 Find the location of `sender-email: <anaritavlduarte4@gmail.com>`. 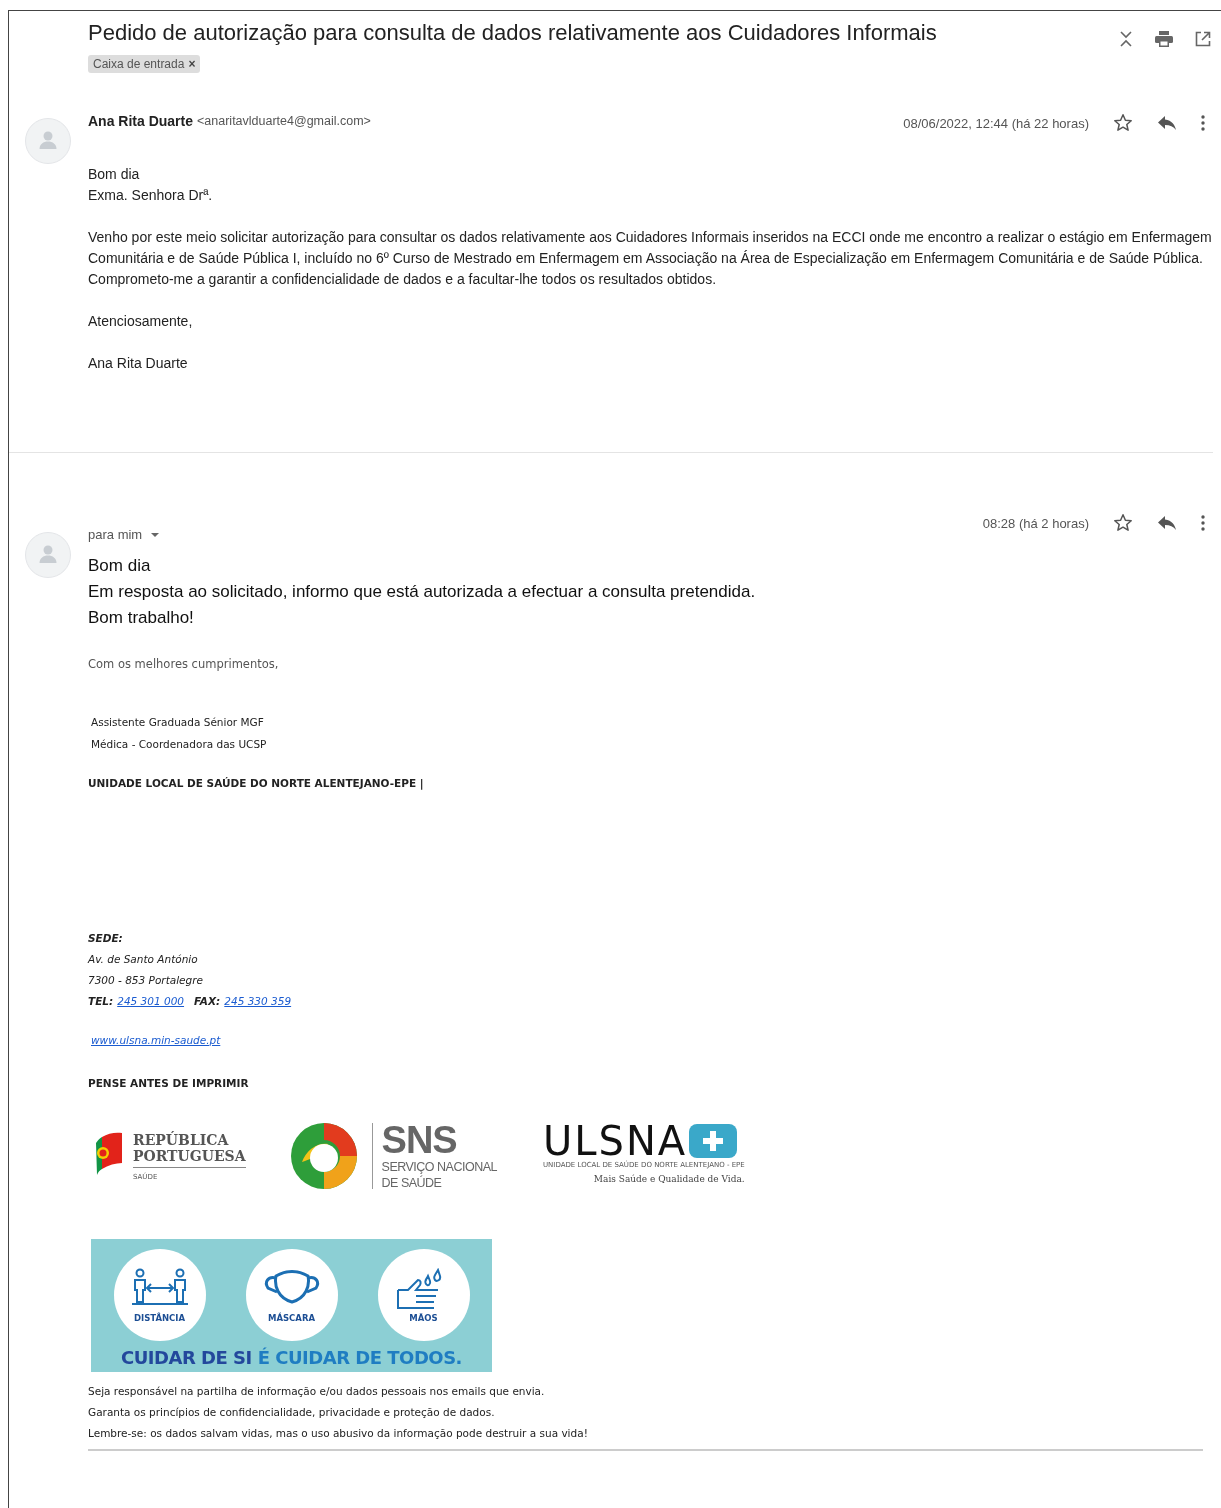

sender-email: <anaritavlduarte4@gmail.com> is located at coordinates (284, 121).